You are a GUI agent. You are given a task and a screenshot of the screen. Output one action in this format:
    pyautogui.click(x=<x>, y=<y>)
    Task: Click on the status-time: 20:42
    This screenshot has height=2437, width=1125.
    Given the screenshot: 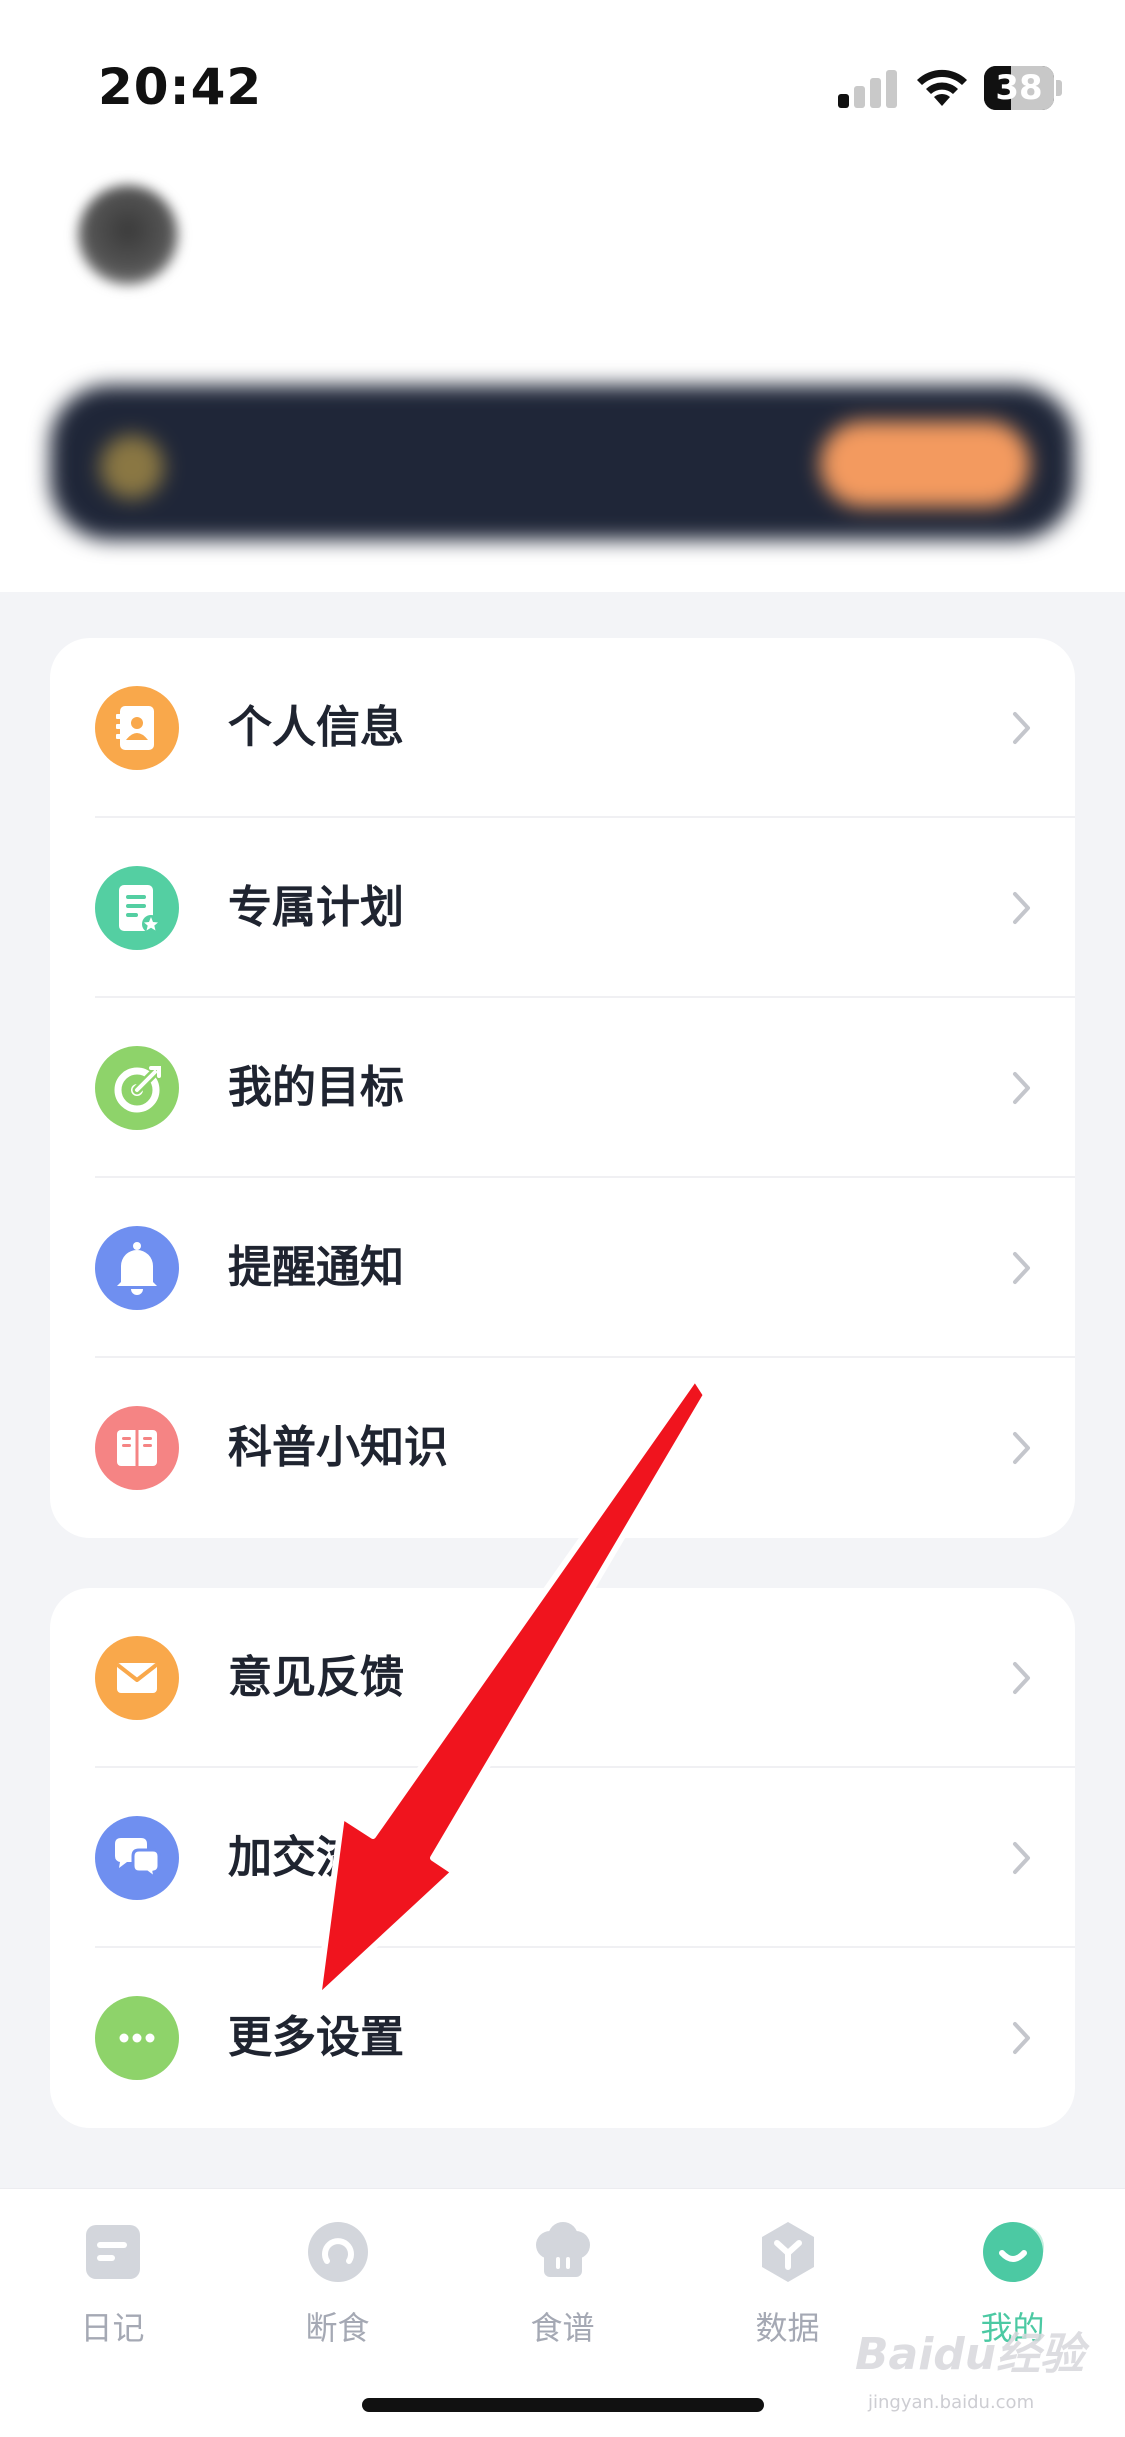 What is the action you would take?
    pyautogui.click(x=180, y=87)
    